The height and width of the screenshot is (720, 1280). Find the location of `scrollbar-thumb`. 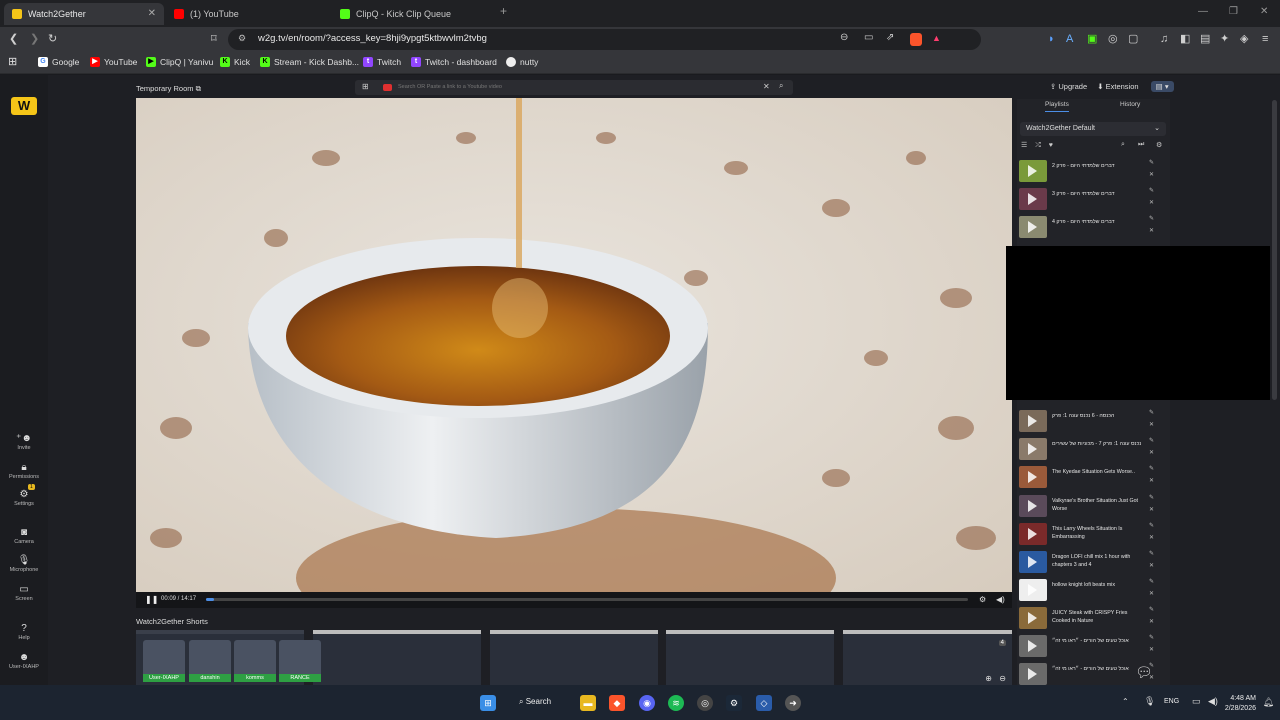

scrollbar-thumb is located at coordinates (1274, 250).